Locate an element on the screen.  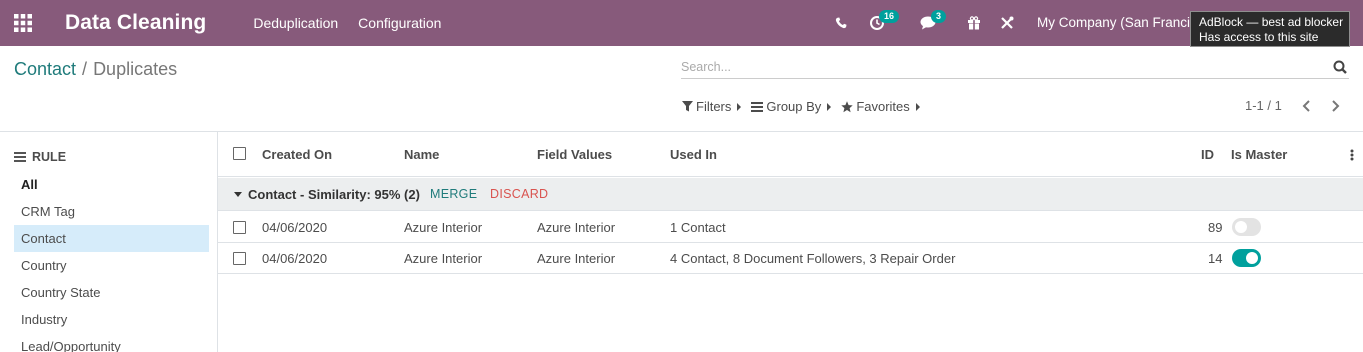
column-name: Name is located at coordinates (421, 154).